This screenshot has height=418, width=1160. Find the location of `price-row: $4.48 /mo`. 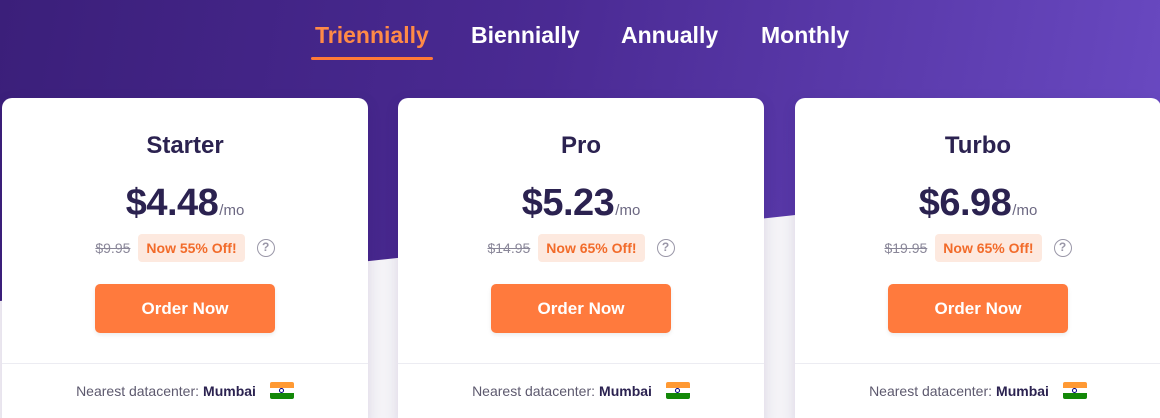

price-row: $4.48 /mo is located at coordinates (185, 203).